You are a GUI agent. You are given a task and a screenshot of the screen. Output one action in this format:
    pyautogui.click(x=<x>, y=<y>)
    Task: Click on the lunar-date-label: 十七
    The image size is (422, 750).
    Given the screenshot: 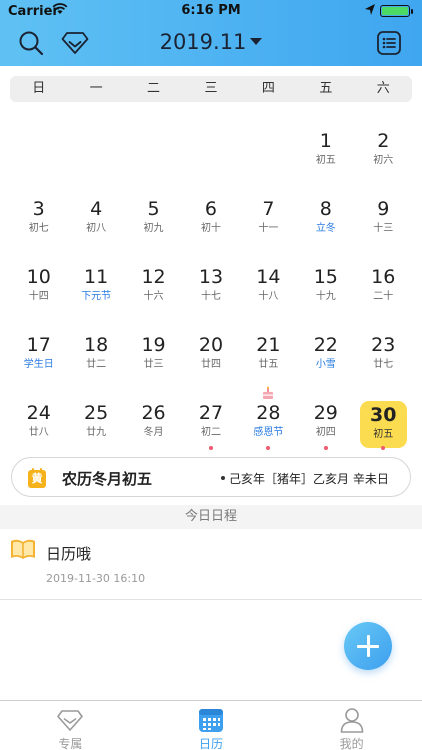 What is the action you would take?
    pyautogui.click(x=210, y=296)
    